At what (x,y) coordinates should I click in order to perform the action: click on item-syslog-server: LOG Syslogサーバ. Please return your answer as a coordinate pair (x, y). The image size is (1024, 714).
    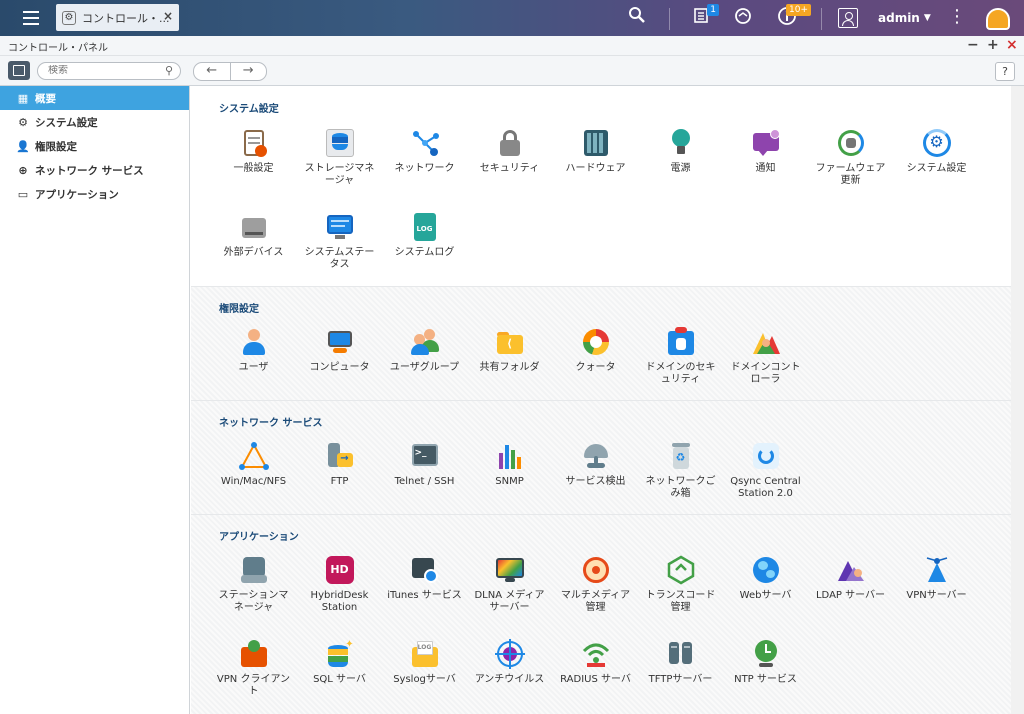
    Looking at the image, I should click on (424, 662).